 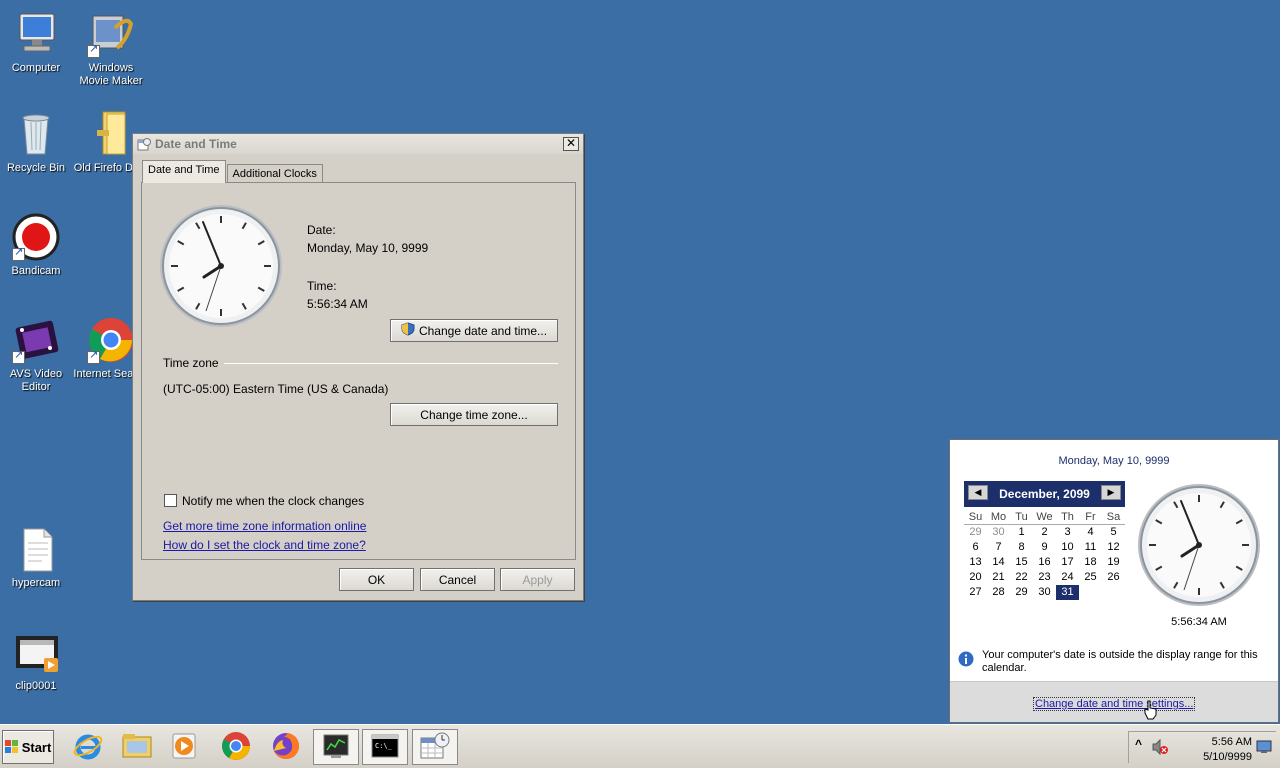 I want to click on taskbar-date-time-control-panel, so click(x=435, y=747).